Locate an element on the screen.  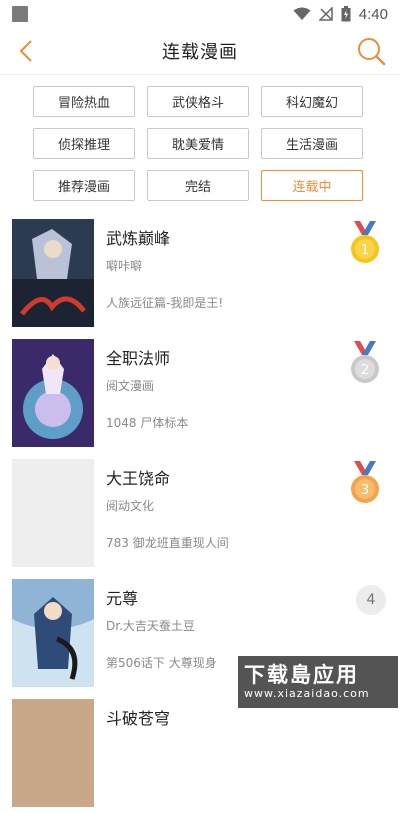
status-bar: 4:40 is located at coordinates (200, 14).